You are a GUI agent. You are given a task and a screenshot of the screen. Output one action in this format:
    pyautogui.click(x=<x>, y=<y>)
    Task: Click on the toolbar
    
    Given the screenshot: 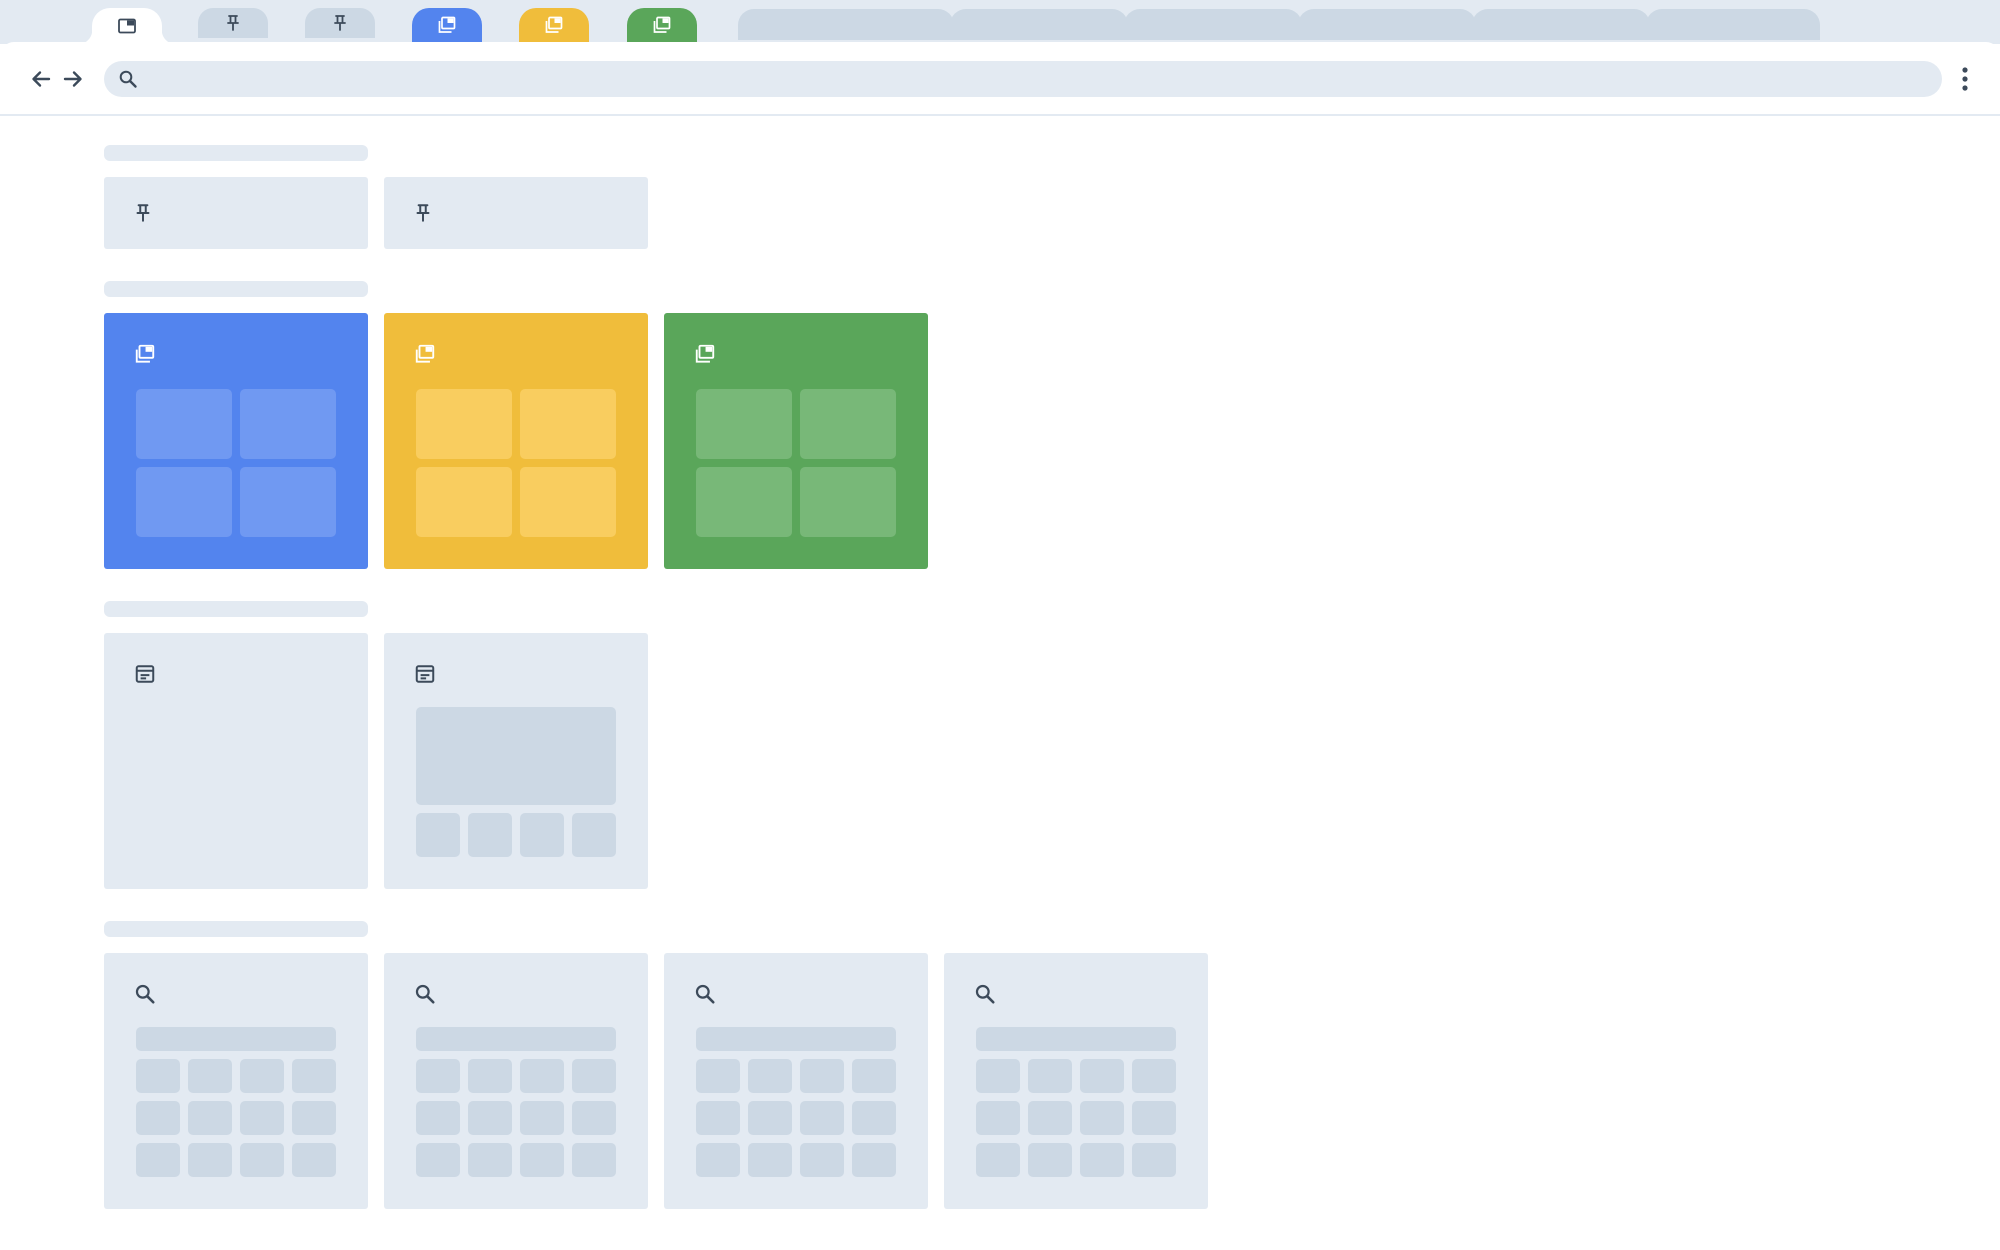 What is the action you would take?
    pyautogui.click(x=1000, y=79)
    